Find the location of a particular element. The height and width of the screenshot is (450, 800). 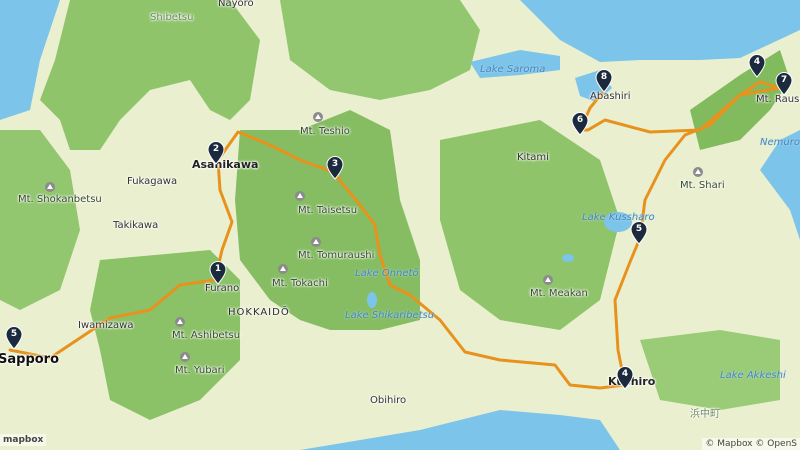

marker-label: 2 is located at coordinates (216, 149).